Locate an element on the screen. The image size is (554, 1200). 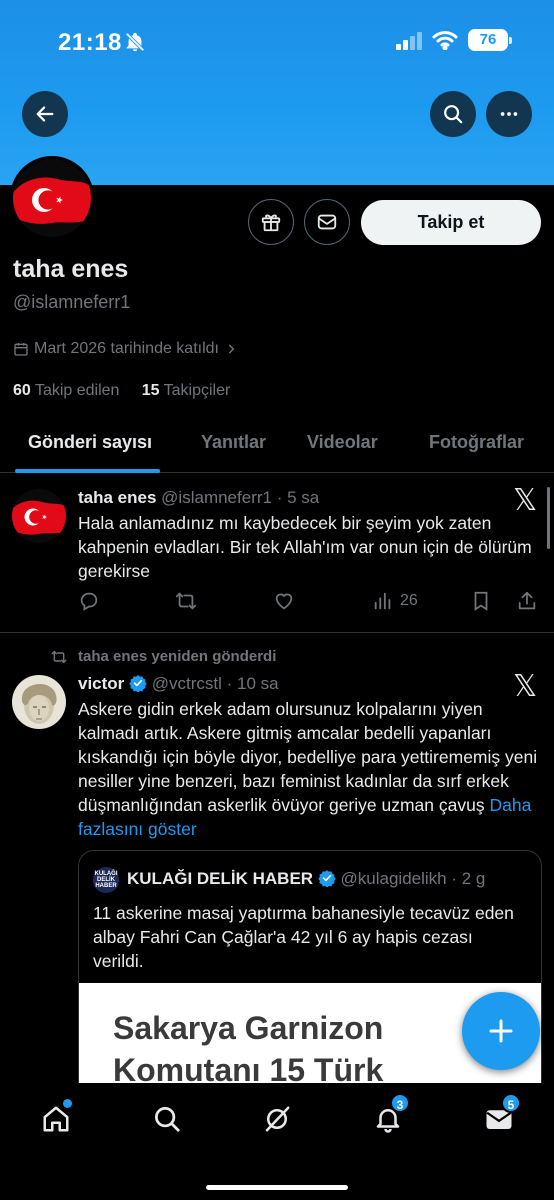
followers-link: 15 Takipçiler is located at coordinates (186, 390).